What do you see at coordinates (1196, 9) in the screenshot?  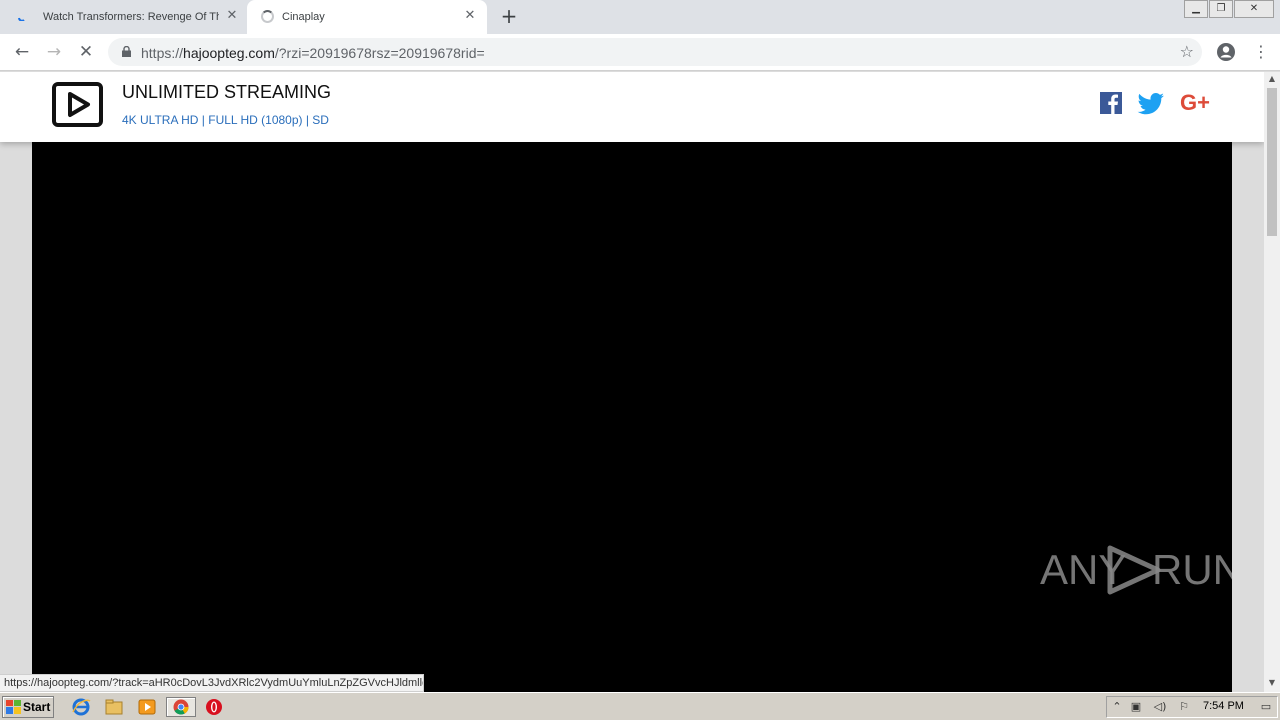 I see `minimize-button: ▁` at bounding box center [1196, 9].